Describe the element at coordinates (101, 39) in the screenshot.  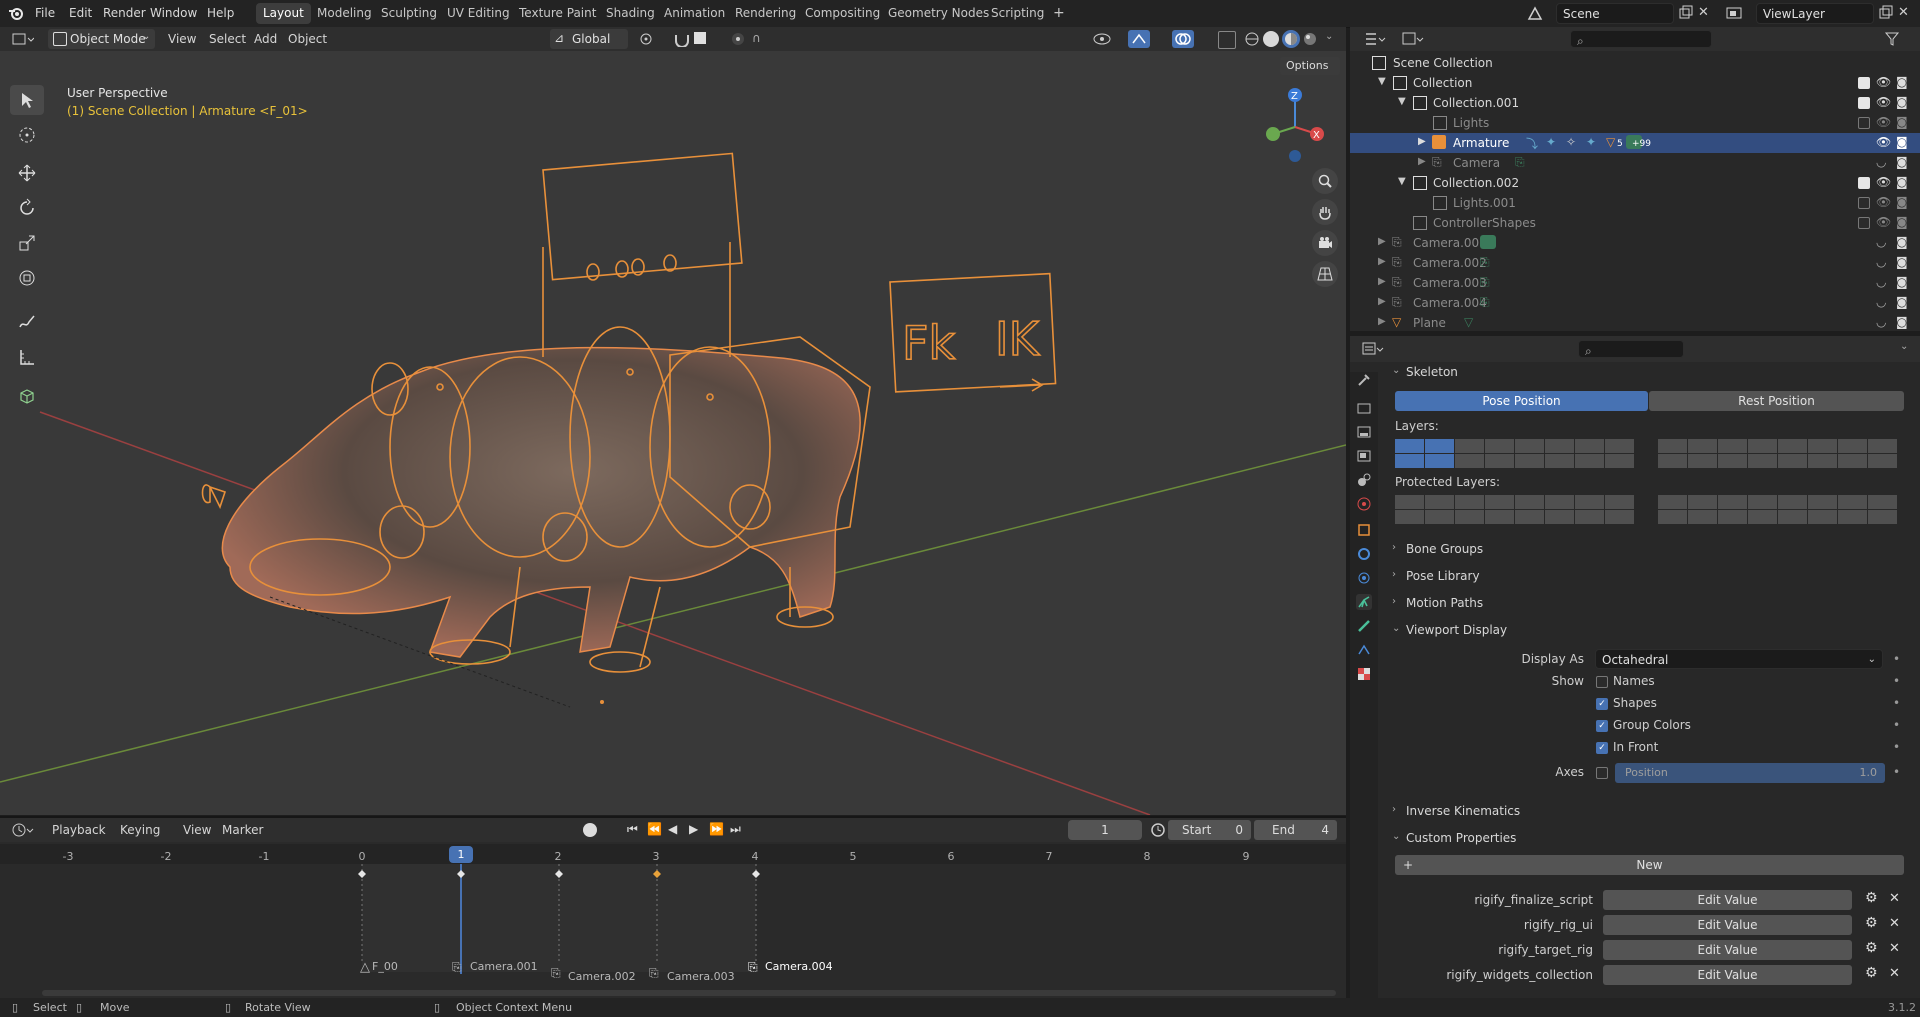
I see `mode-dropdown: Object Mode ⌄` at that location.